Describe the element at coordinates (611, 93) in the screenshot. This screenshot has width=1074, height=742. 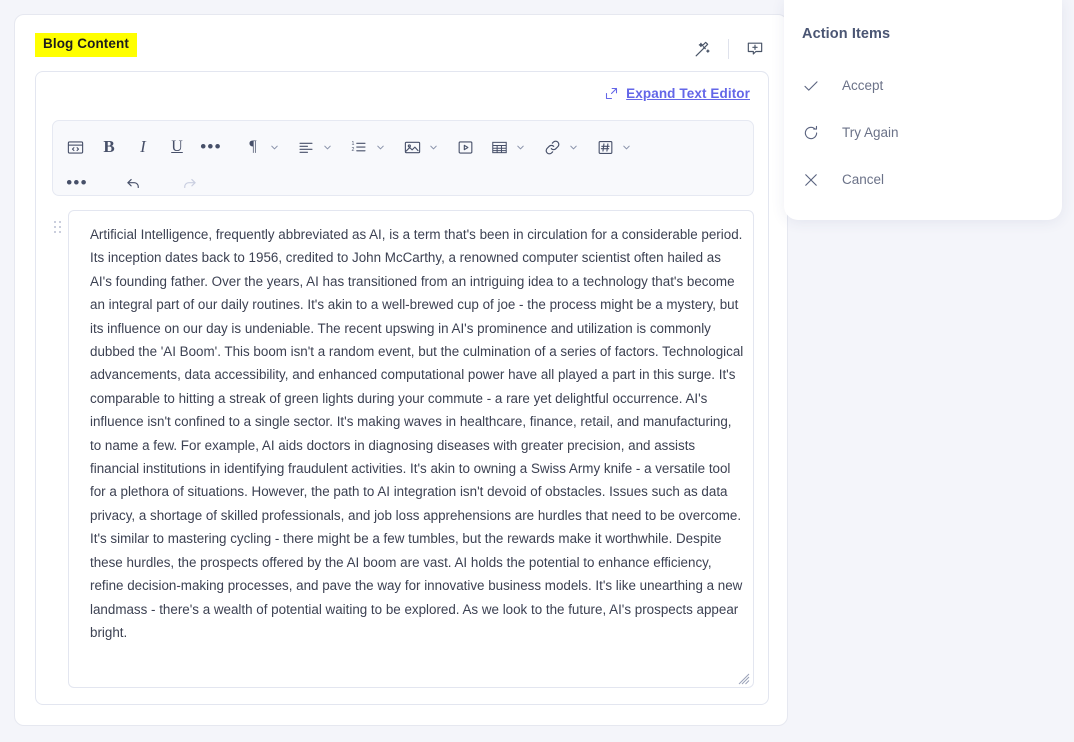
I see `expand-arrow-icon` at that location.